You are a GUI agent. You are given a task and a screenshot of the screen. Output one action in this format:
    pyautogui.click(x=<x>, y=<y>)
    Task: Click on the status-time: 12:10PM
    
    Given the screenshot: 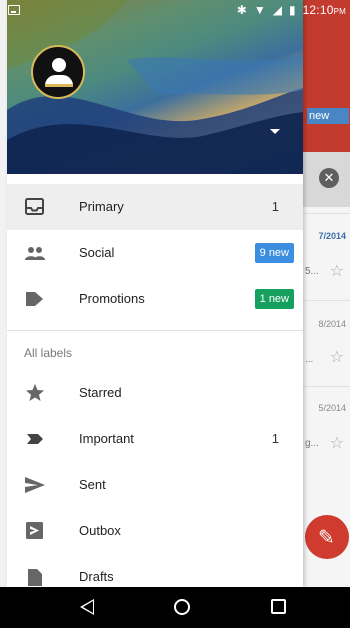 What is the action you would take?
    pyautogui.click(x=324, y=10)
    